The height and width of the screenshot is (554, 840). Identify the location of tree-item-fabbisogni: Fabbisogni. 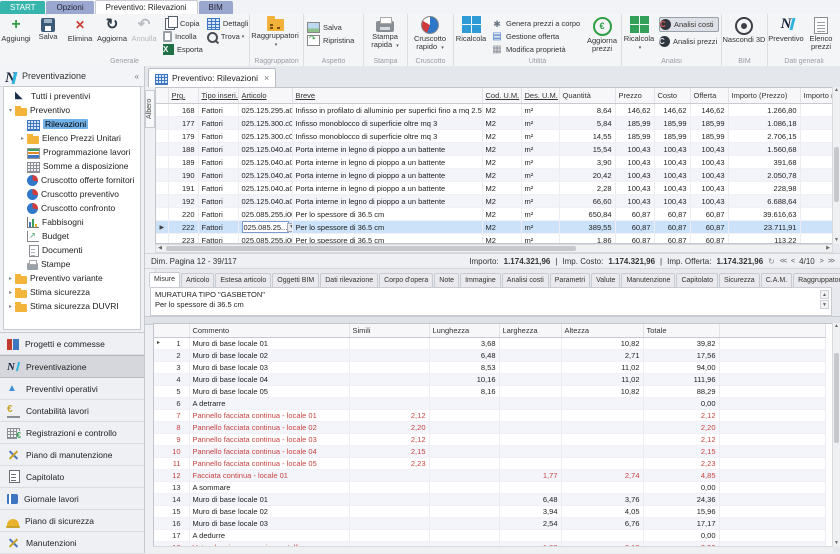
(72, 222).